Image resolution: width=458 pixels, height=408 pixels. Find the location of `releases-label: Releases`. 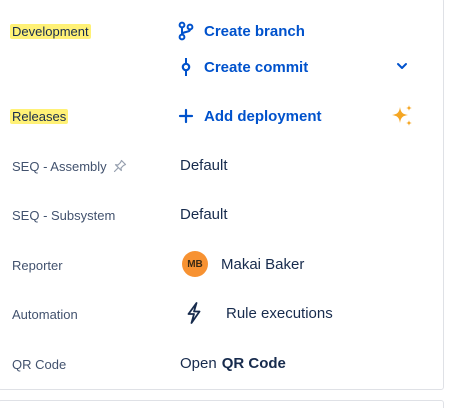

releases-label: Releases is located at coordinates (39, 116).